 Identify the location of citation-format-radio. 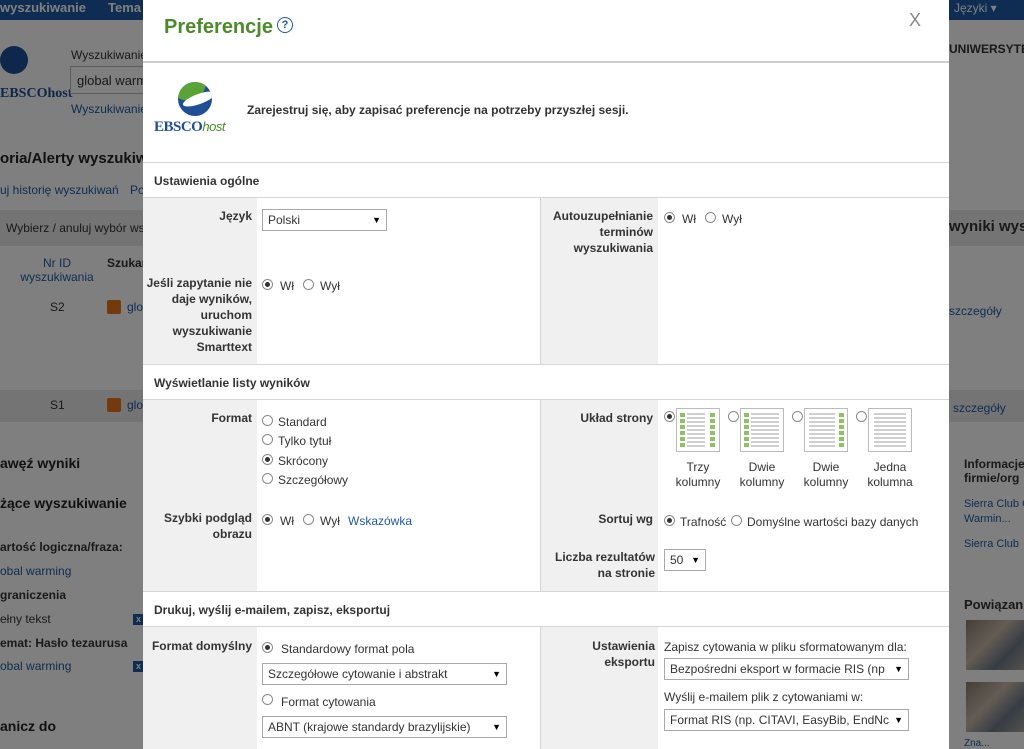
(267, 699).